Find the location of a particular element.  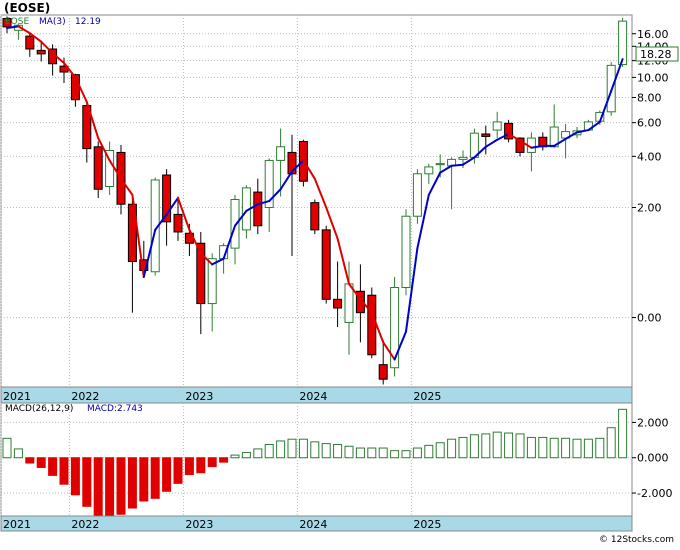

legend-symbol: EOSE is located at coordinates (17, 22).